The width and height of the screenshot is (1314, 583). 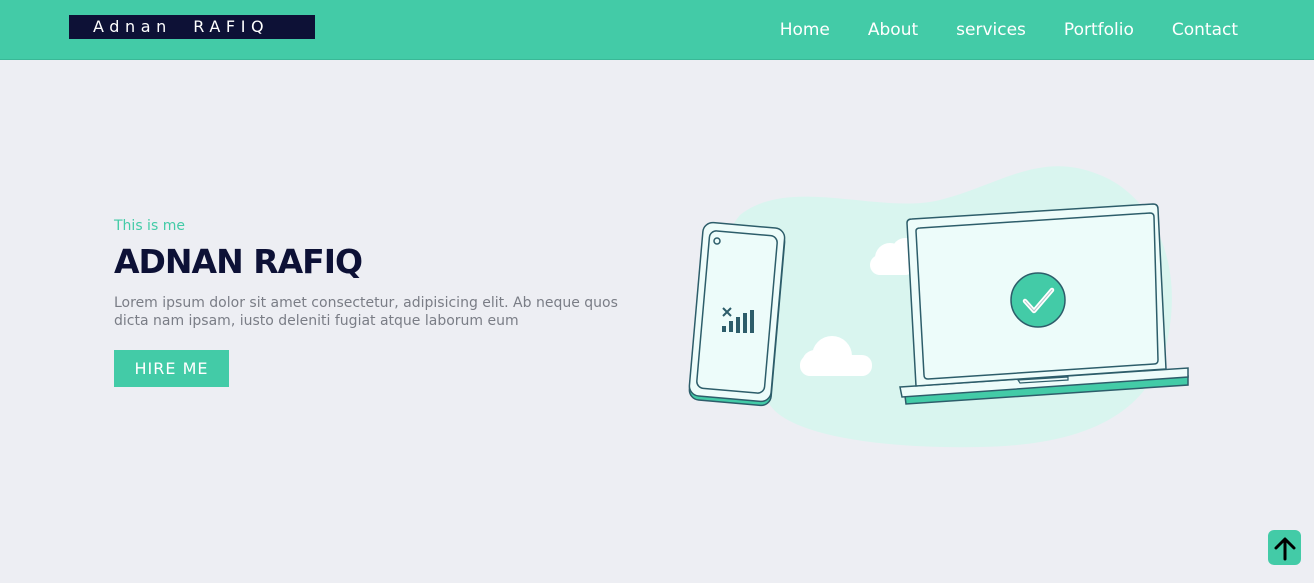 I want to click on arrow-up-icon, so click(x=1284, y=548).